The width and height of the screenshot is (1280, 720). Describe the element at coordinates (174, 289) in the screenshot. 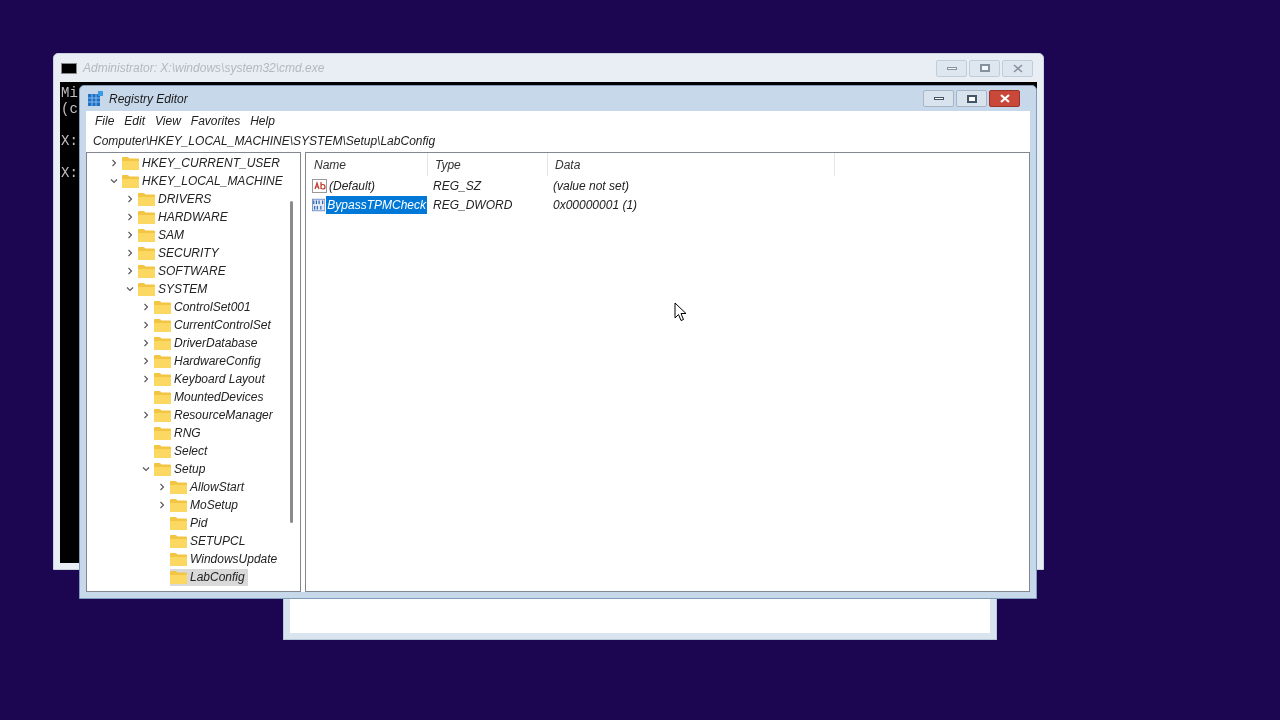

I see `tree-item: SYSTEM` at that location.